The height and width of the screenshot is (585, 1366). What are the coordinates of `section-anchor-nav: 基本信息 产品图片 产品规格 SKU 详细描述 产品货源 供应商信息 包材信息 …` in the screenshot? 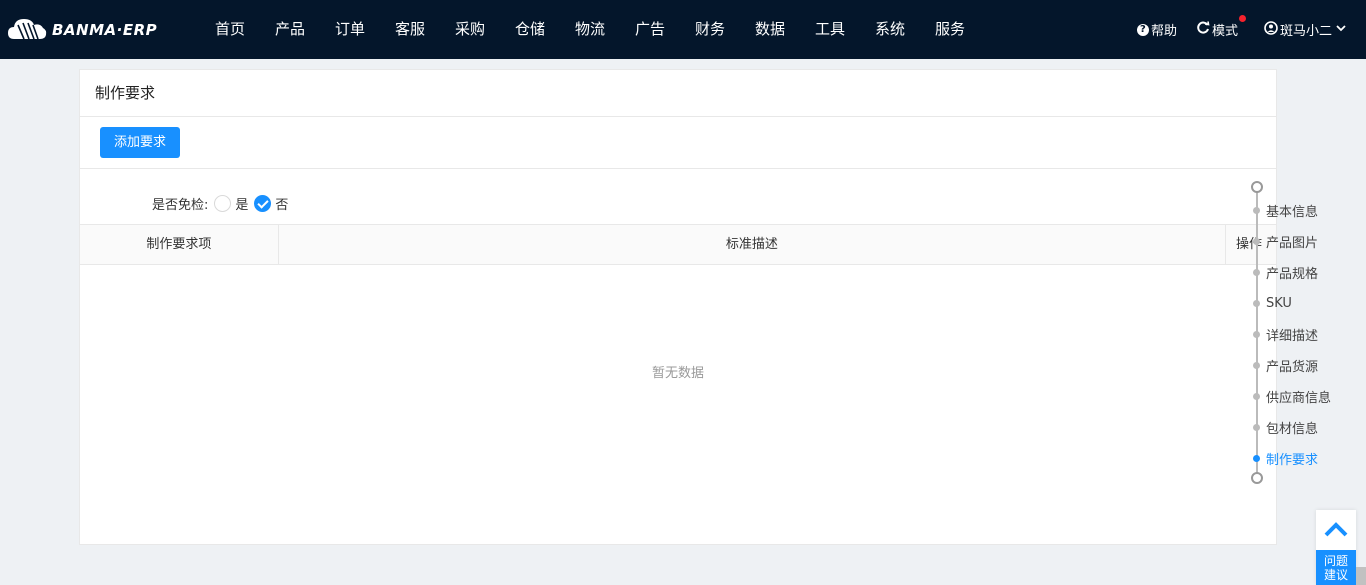 It's located at (1308, 332).